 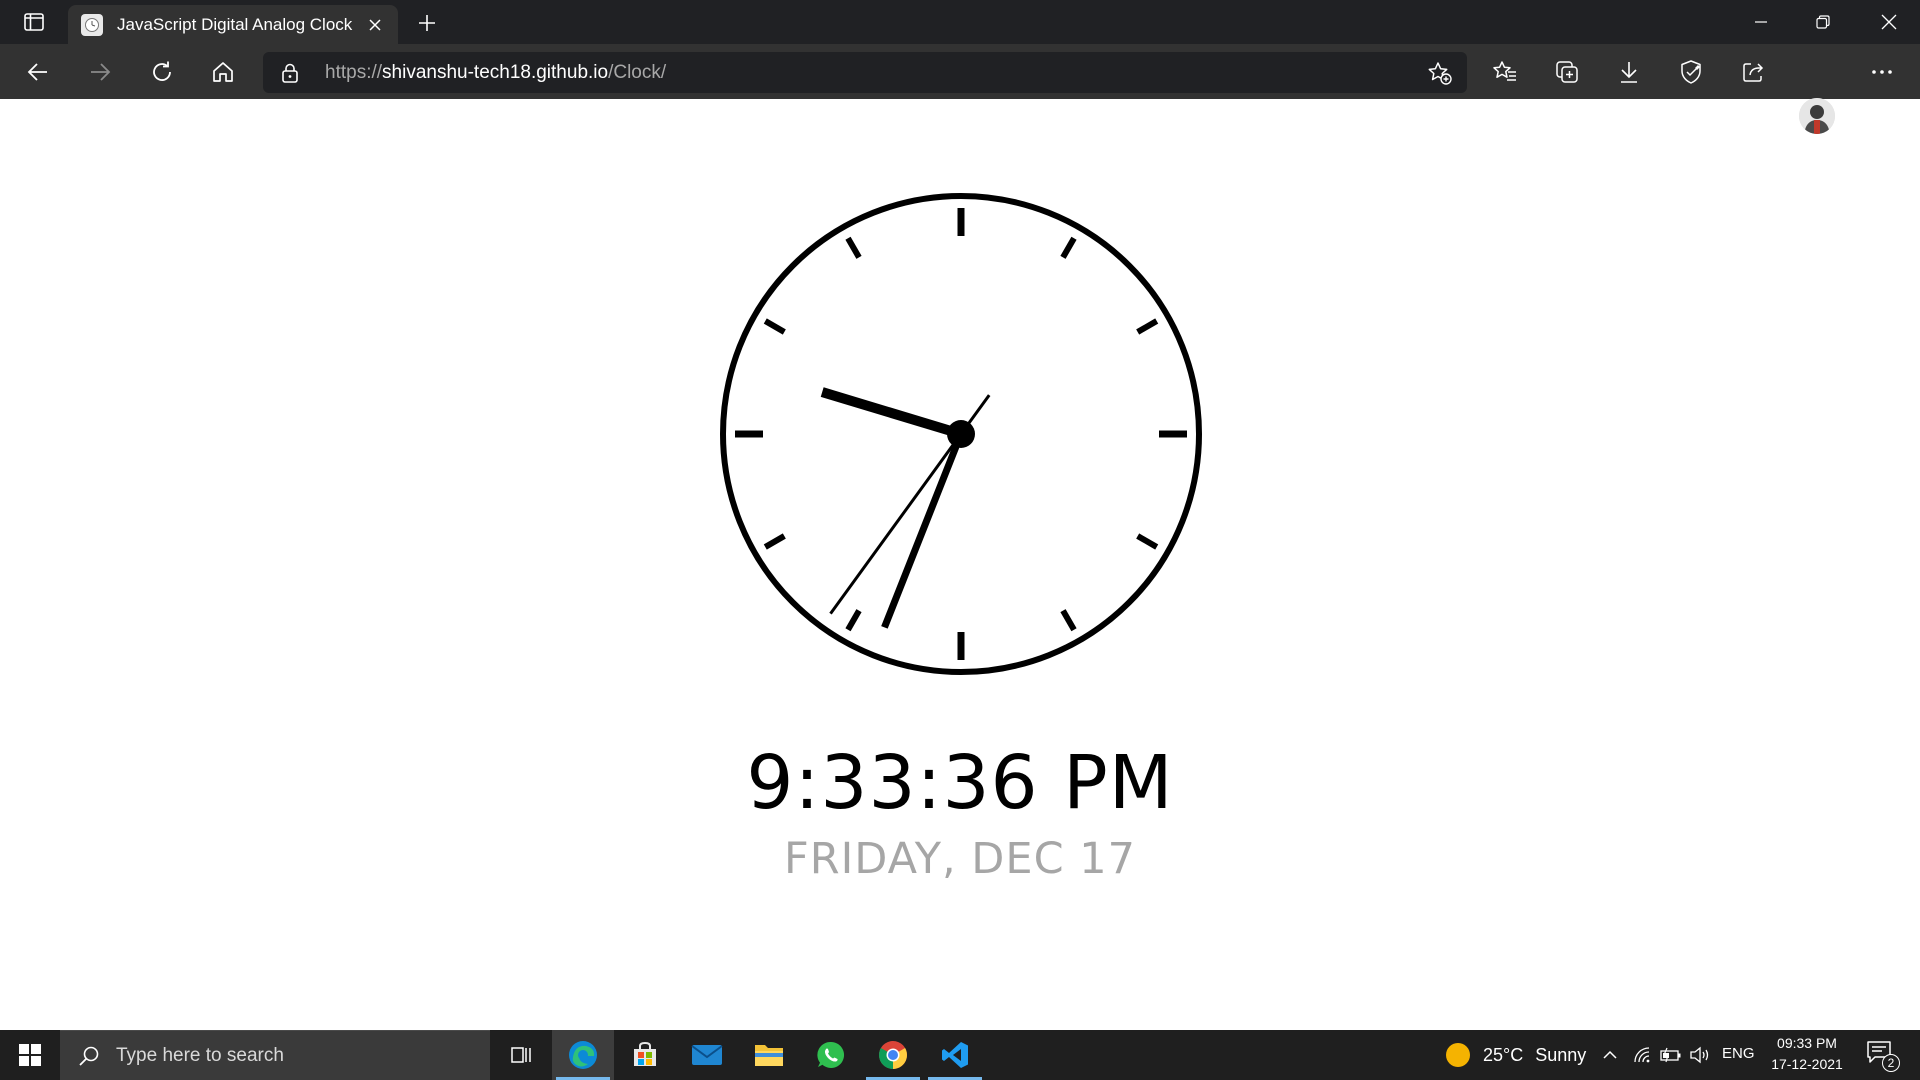 What do you see at coordinates (427, 23) in the screenshot?
I see `new-tab-icon` at bounding box center [427, 23].